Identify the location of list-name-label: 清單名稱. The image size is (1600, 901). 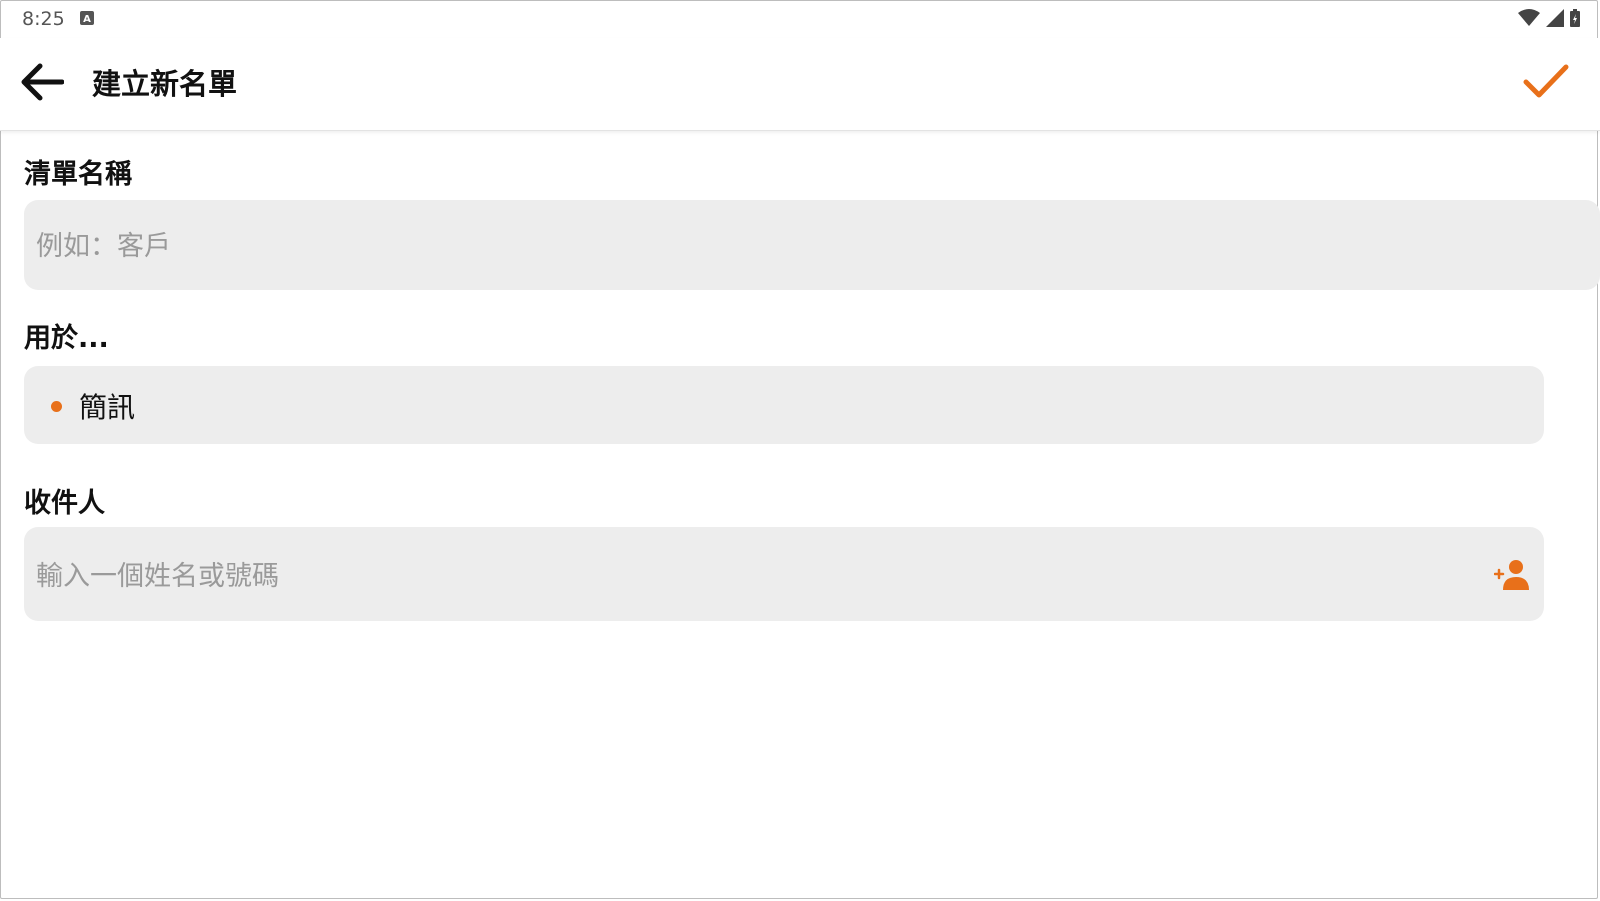
(78, 174).